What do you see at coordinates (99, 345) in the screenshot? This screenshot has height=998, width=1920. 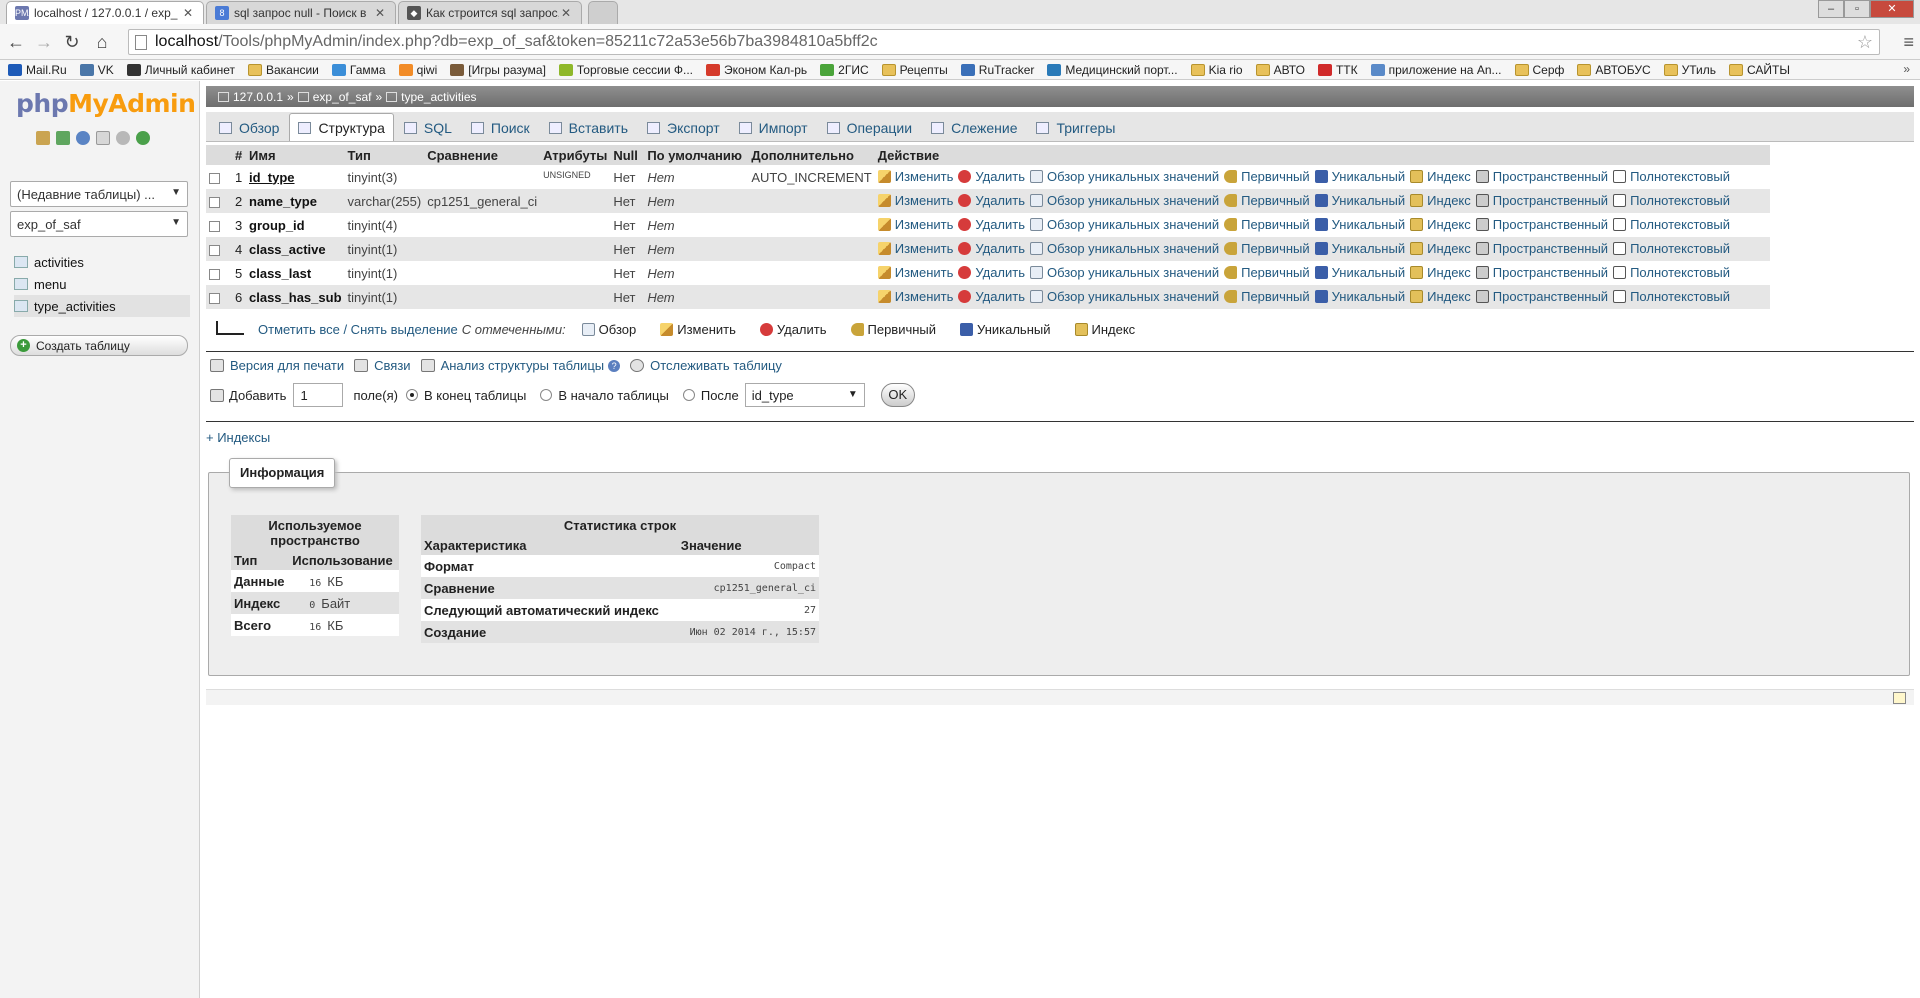 I see `create-table-button: + Создать таблицу` at bounding box center [99, 345].